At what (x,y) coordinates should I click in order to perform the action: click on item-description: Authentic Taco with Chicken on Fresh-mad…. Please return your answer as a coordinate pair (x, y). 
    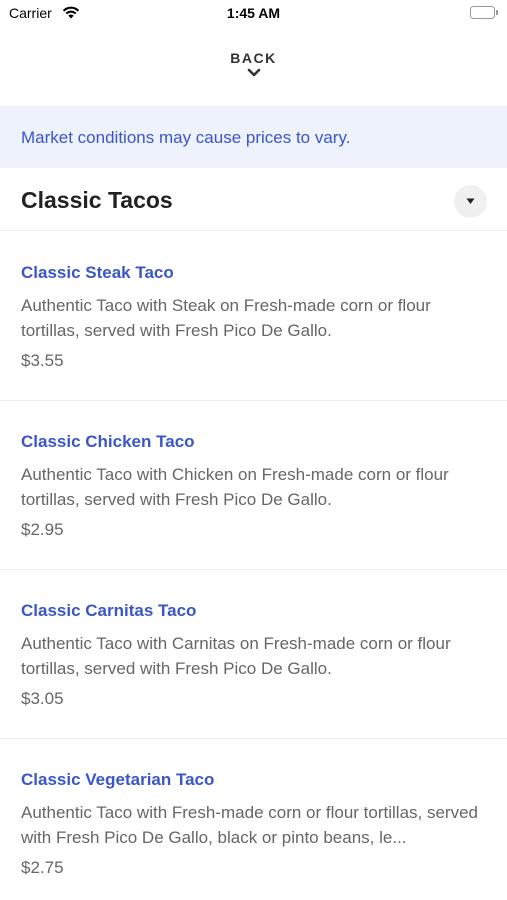
    Looking at the image, I should click on (235, 487).